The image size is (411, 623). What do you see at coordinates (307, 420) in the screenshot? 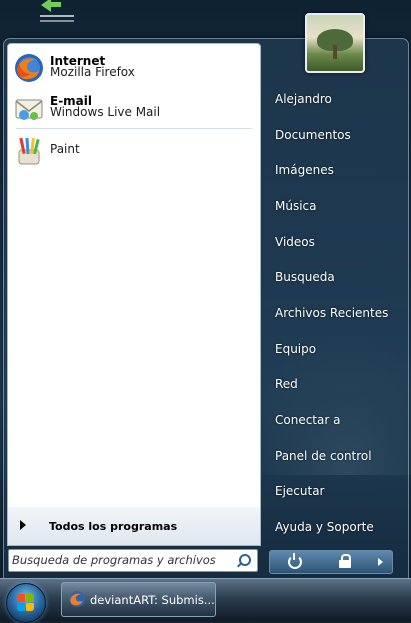
I see `right-item-connect-to: Conectar a` at bounding box center [307, 420].